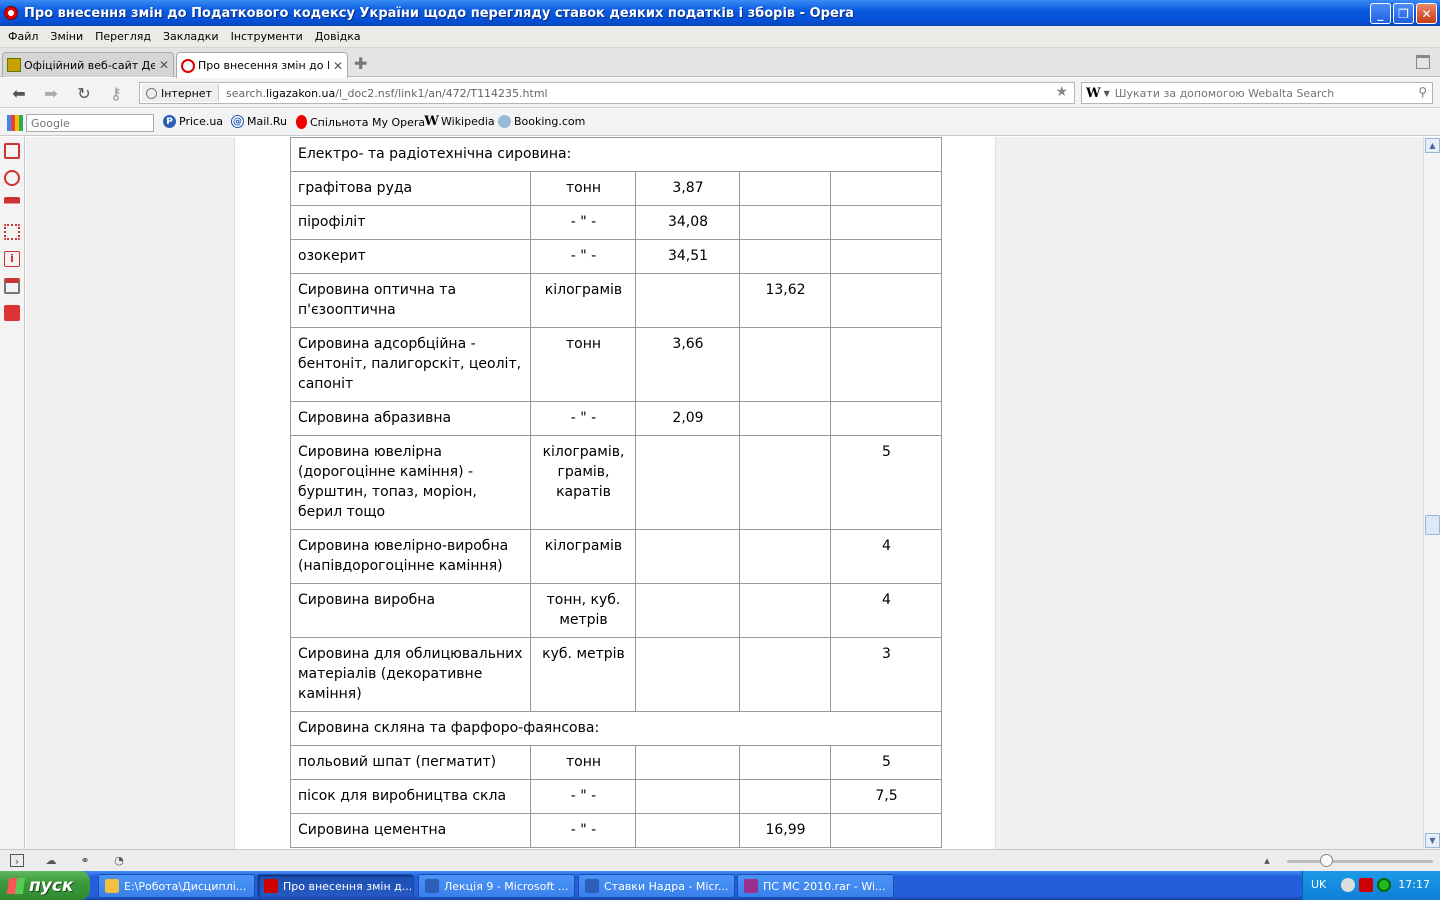  Describe the element at coordinates (1318, 884) in the screenshot. I see `language-indicator: UK` at that location.